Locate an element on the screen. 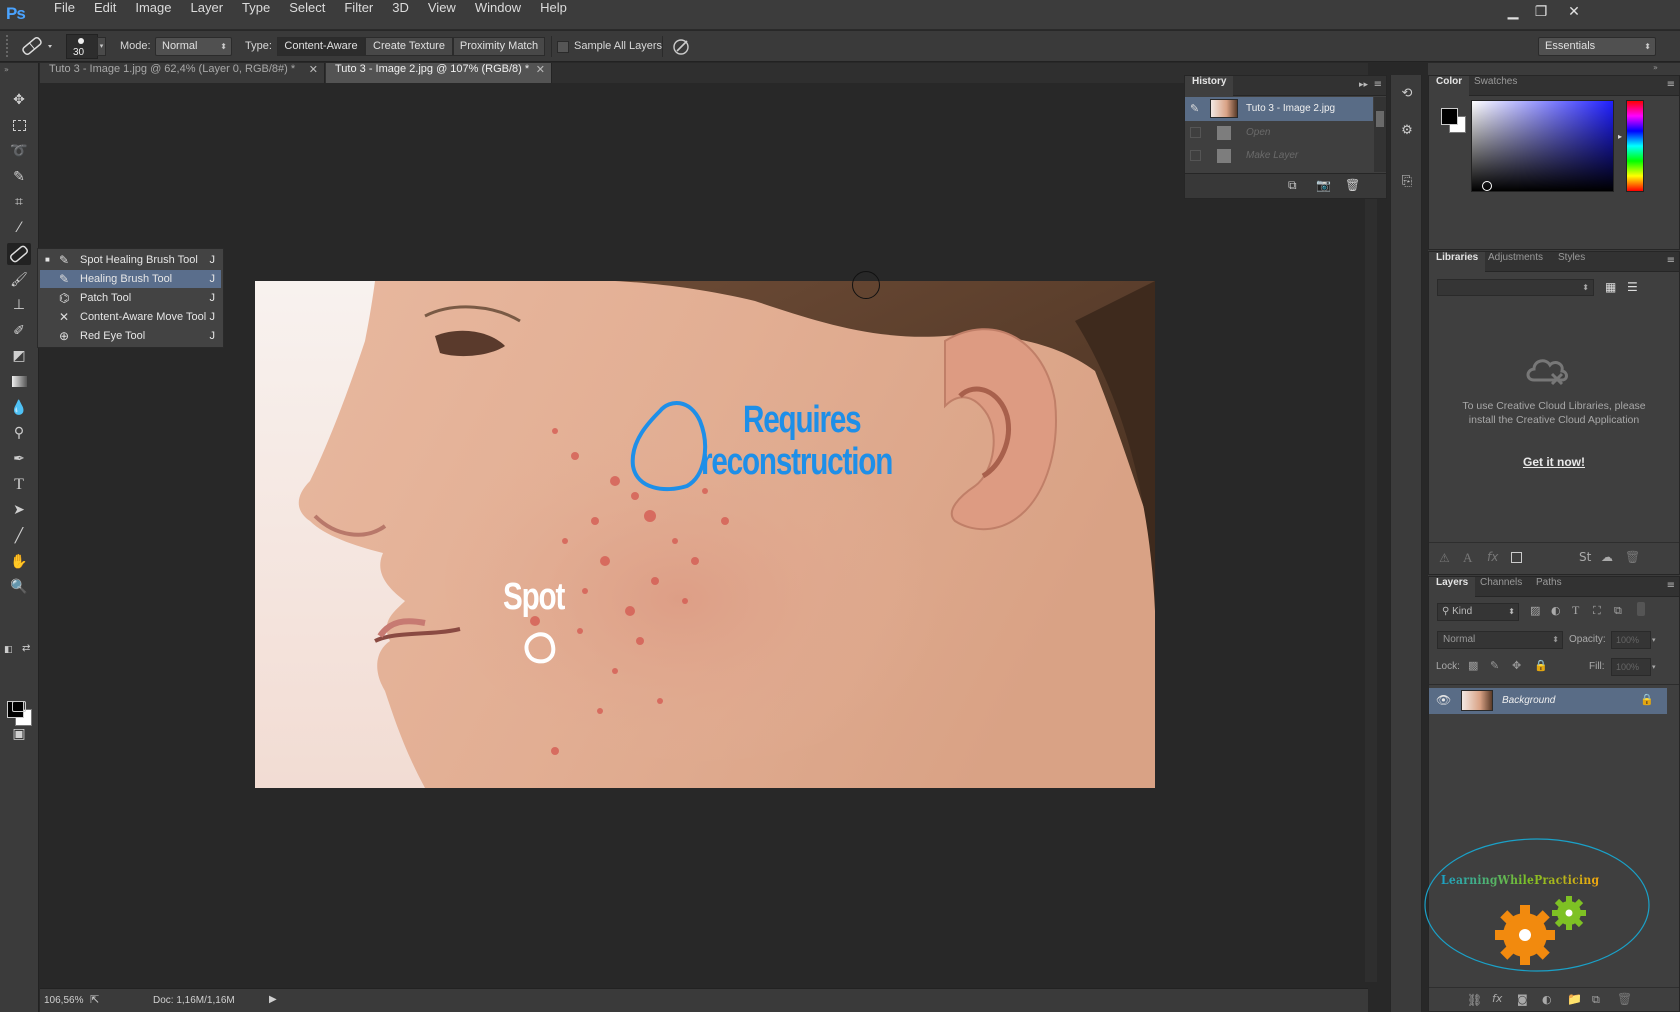  blend-mode-select: Normal ⬍ is located at coordinates (1500, 640).